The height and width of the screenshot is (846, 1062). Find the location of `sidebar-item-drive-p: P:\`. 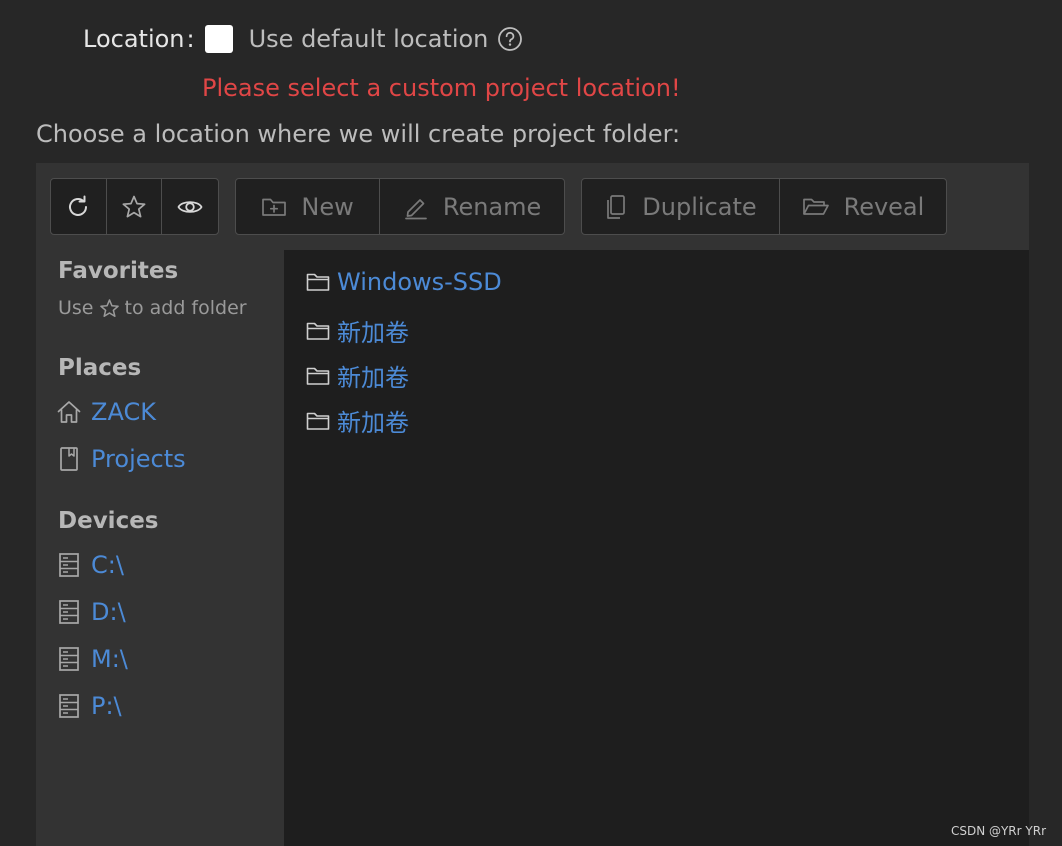

sidebar-item-drive-p: P:\ is located at coordinates (89, 706).